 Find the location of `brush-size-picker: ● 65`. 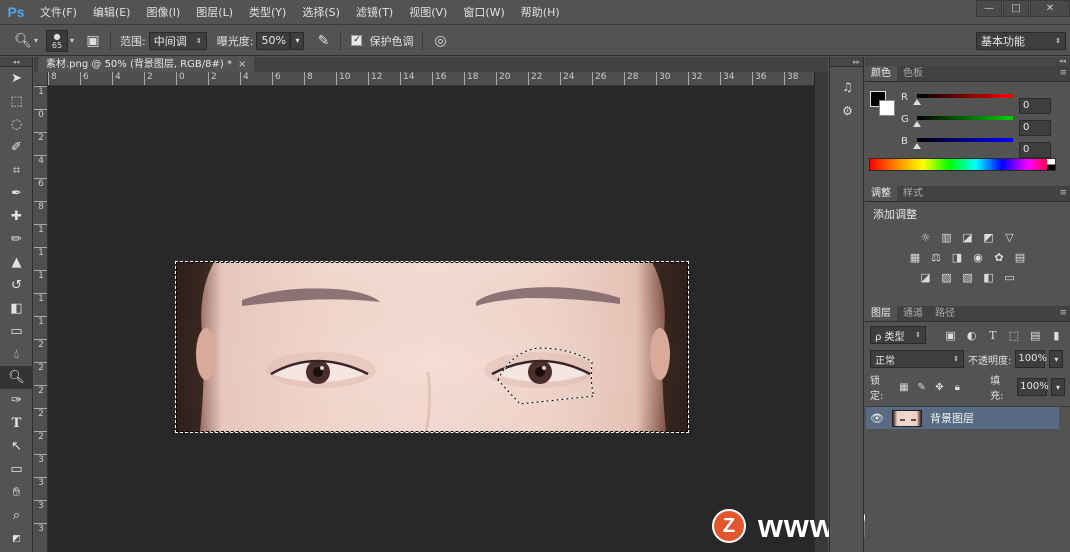

brush-size-picker: ● 65 is located at coordinates (57, 40).